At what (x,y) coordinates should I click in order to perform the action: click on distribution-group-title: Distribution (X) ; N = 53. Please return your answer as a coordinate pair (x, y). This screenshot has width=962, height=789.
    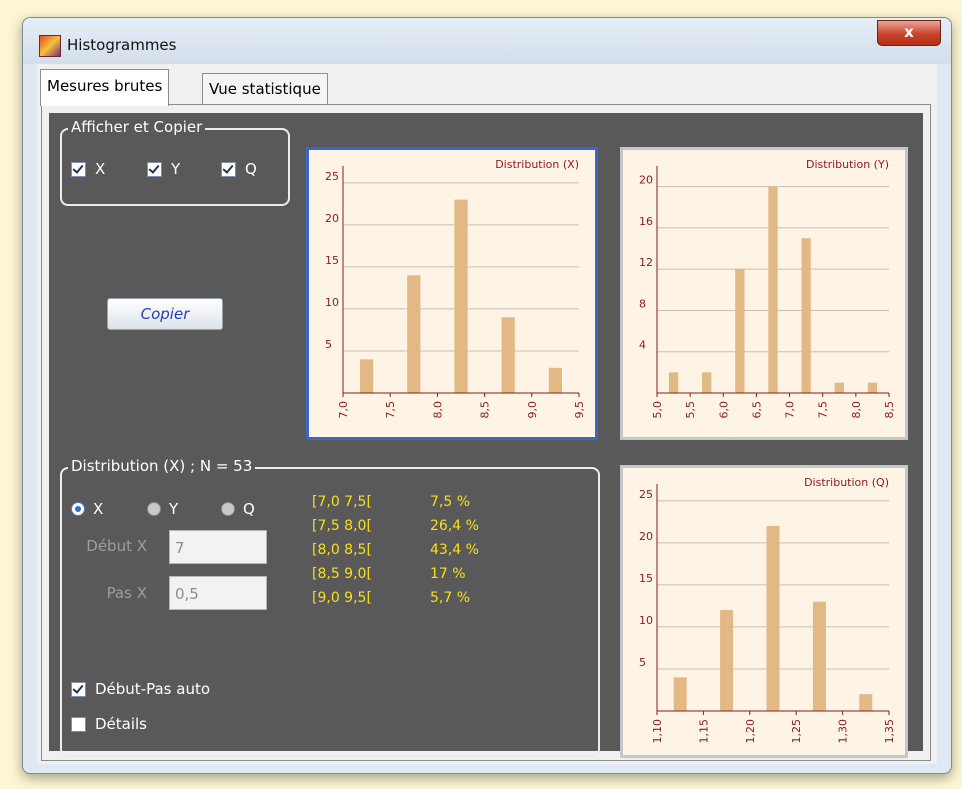
    Looking at the image, I should click on (162, 466).